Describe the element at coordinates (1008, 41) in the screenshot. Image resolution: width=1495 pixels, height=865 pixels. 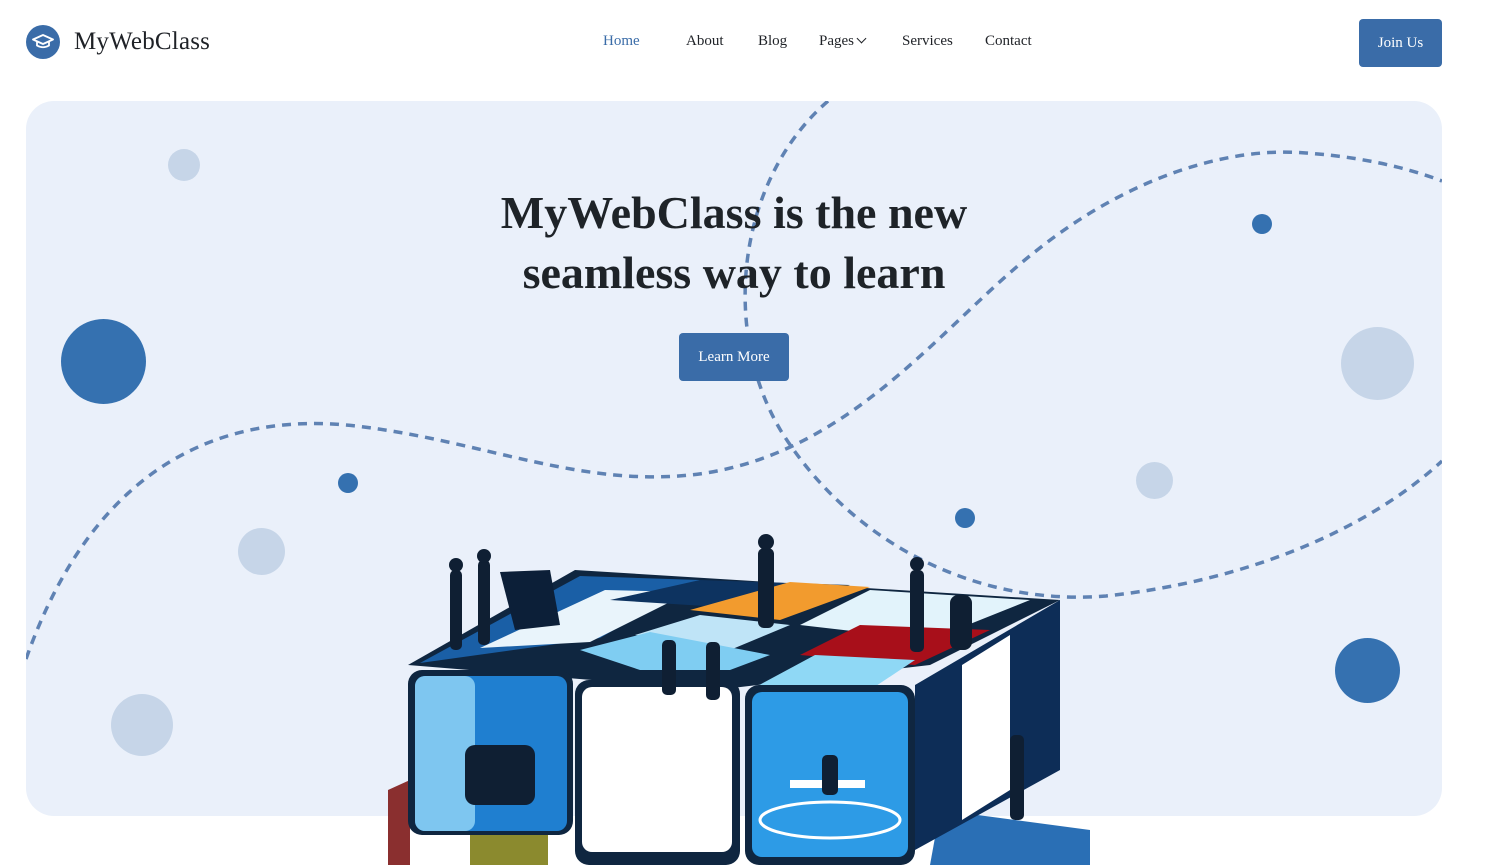
I see `nav-contact: Contact` at that location.